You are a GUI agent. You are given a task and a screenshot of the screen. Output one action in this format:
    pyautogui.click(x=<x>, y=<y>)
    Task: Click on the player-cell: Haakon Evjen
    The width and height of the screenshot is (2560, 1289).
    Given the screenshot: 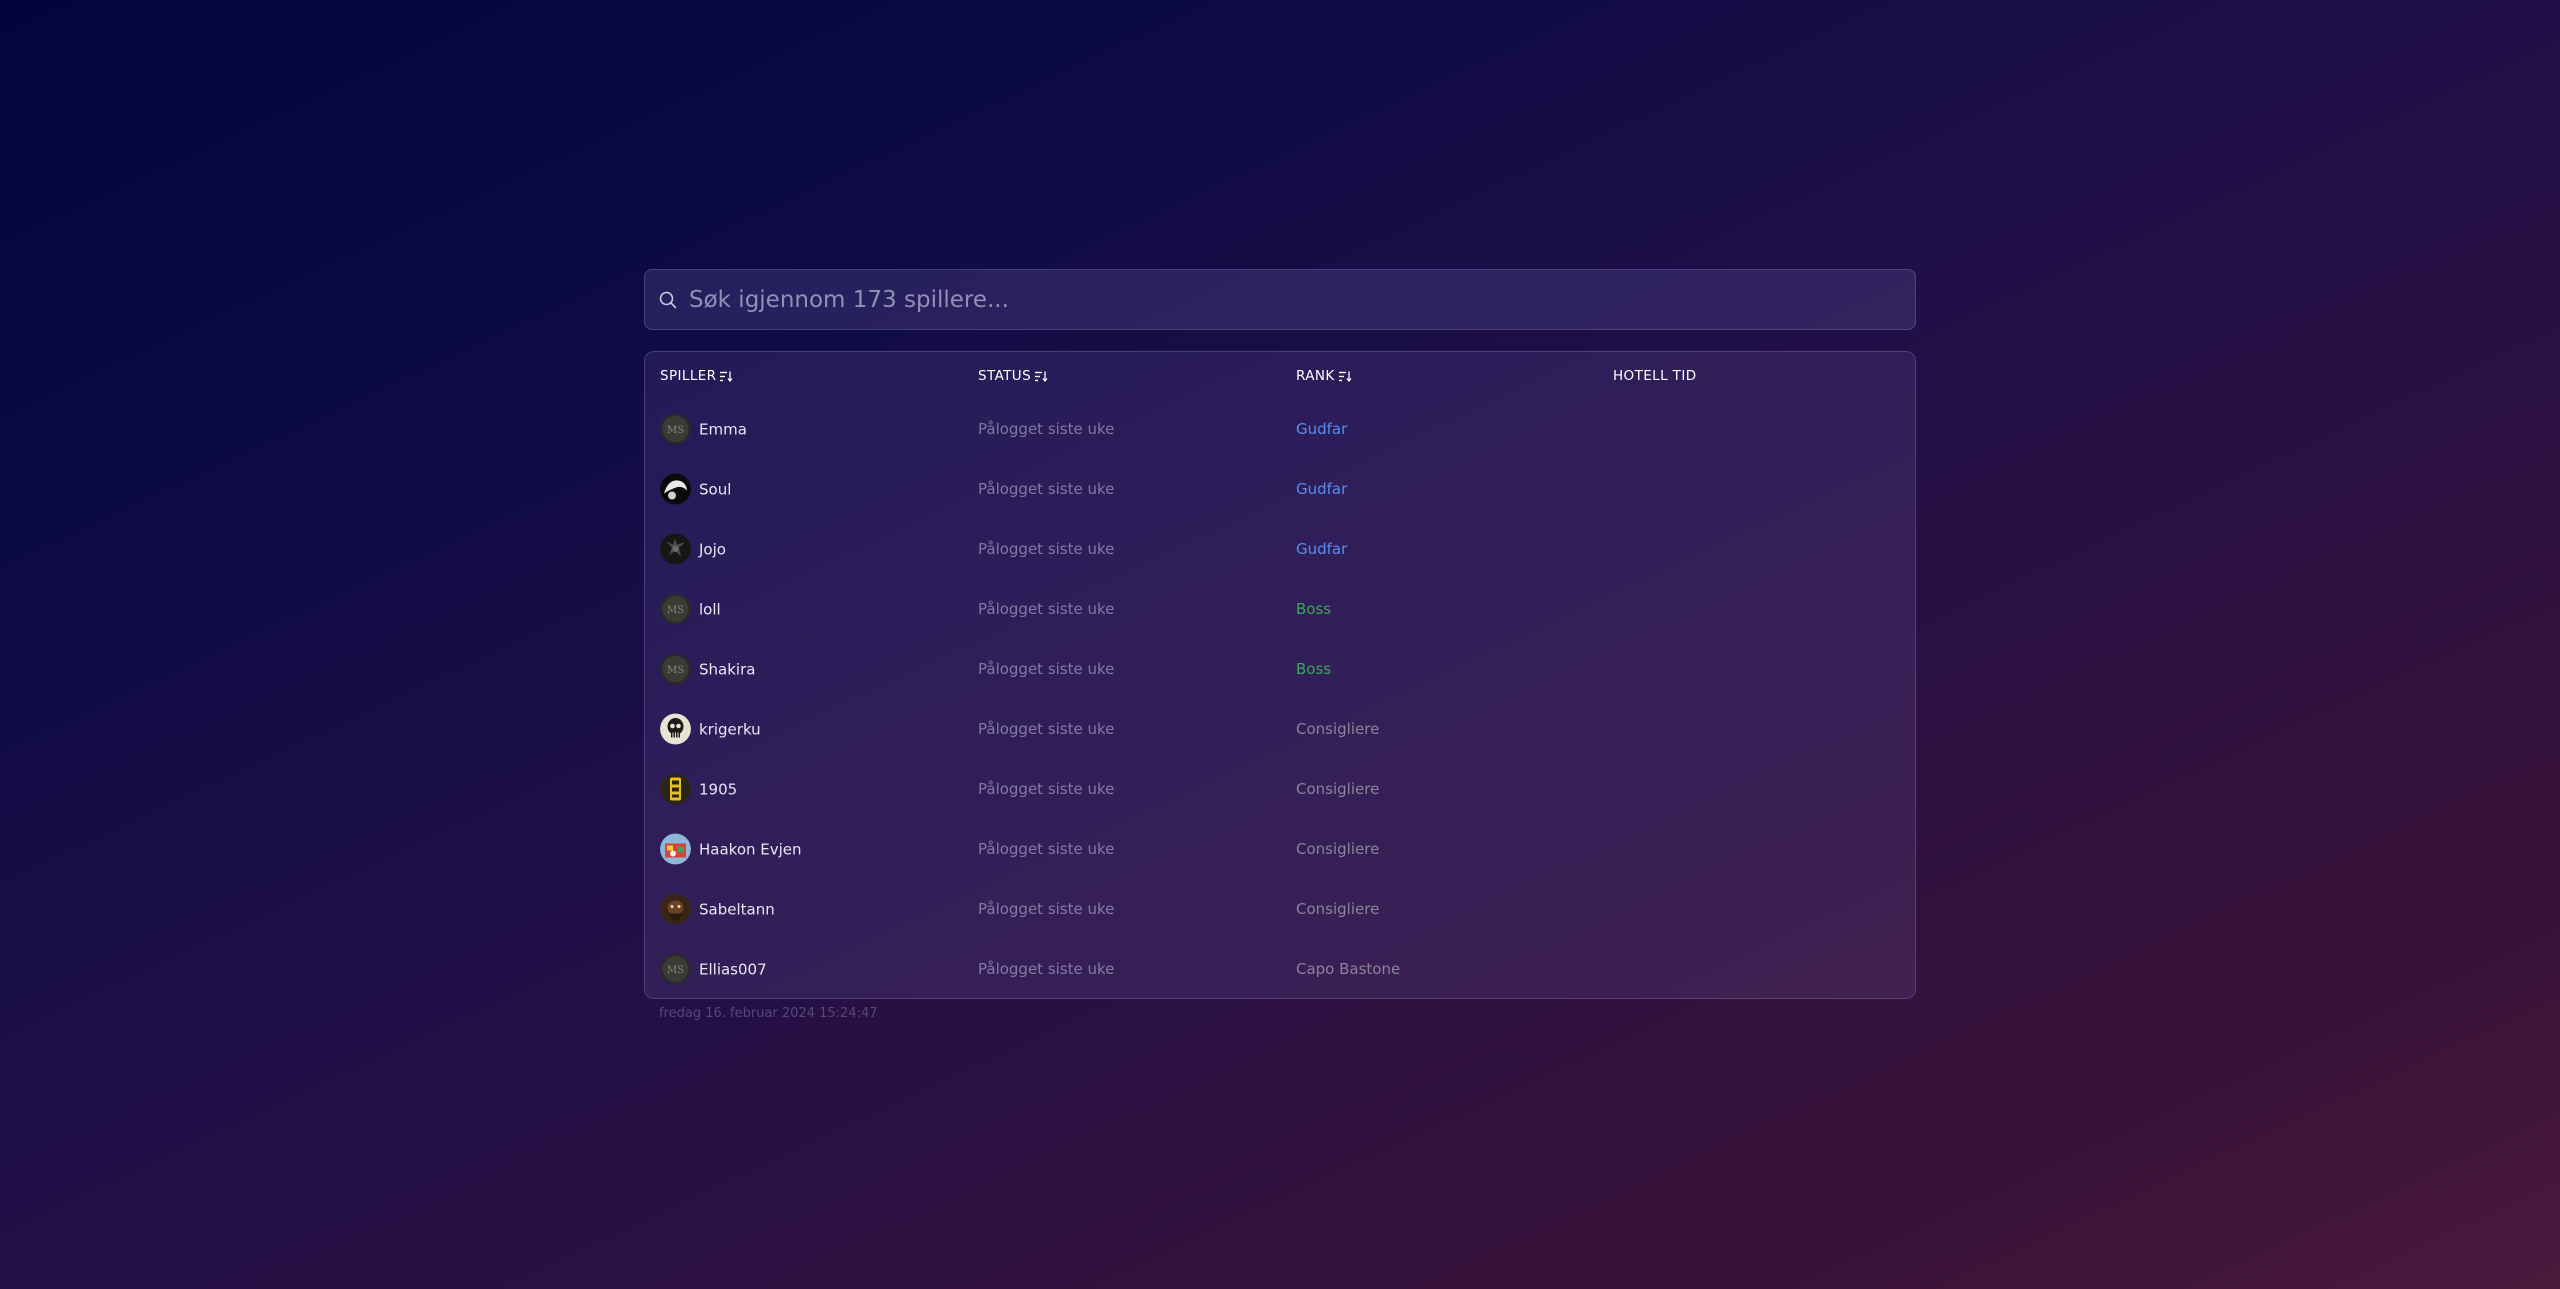 What is the action you would take?
    pyautogui.click(x=731, y=849)
    